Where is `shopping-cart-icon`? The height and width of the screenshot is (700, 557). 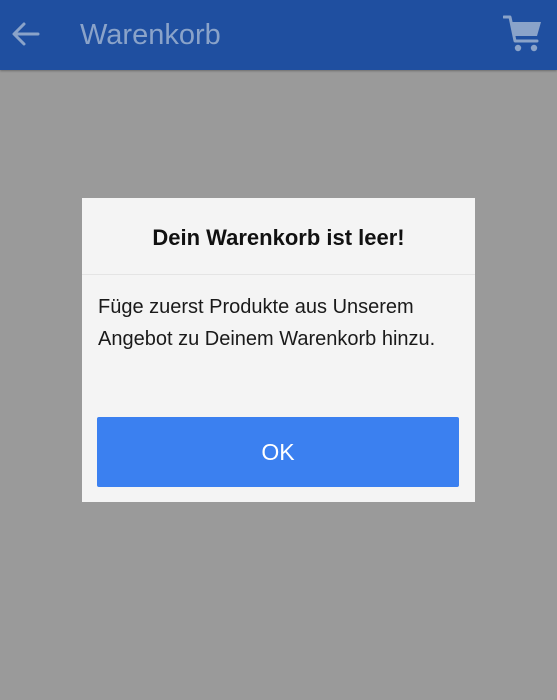 shopping-cart-icon is located at coordinates (522, 33).